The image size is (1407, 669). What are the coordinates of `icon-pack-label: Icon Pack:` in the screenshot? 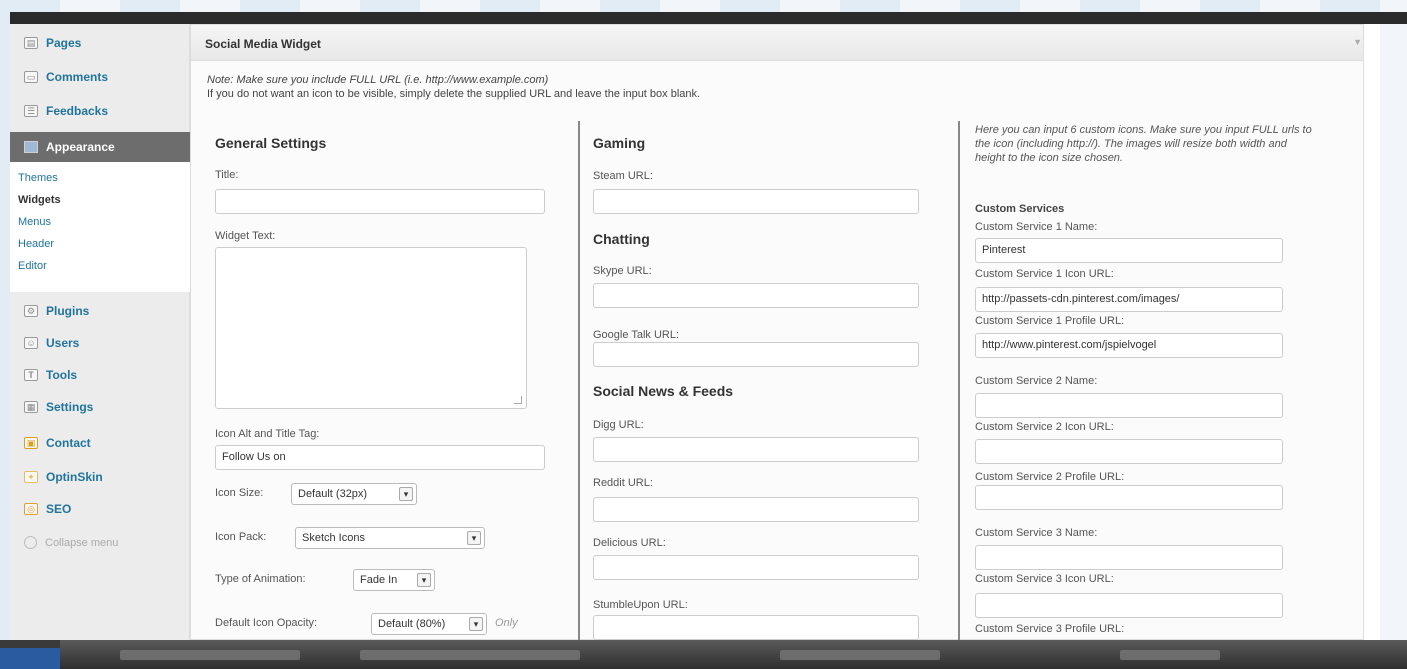 It's located at (241, 537).